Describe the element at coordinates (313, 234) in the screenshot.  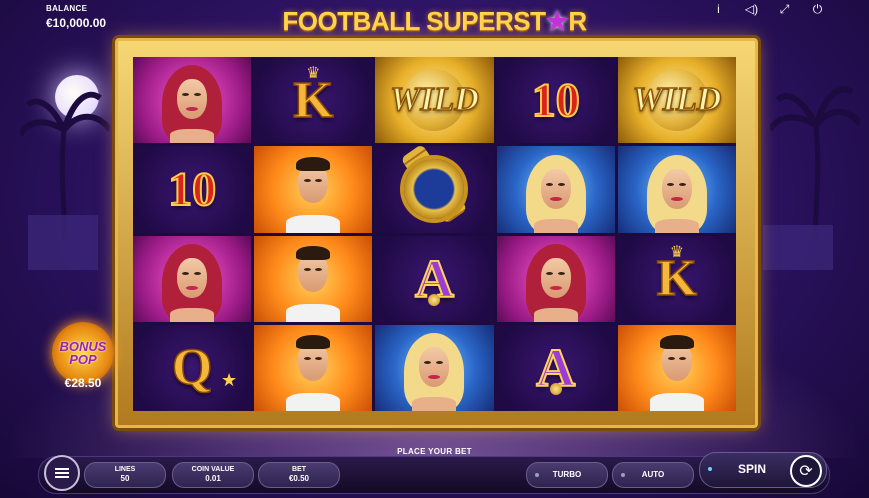
I see `reel-2: ♛ K` at that location.